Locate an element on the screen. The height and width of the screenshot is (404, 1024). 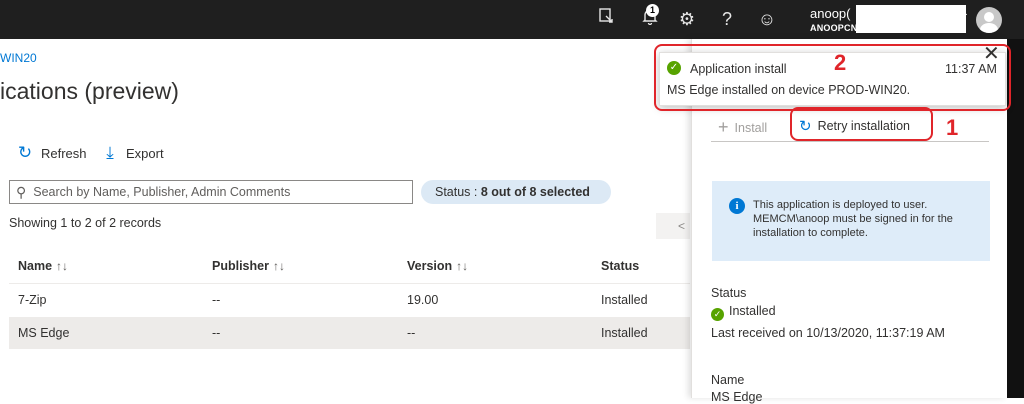
annotation-box-retry is located at coordinates (861, 124).